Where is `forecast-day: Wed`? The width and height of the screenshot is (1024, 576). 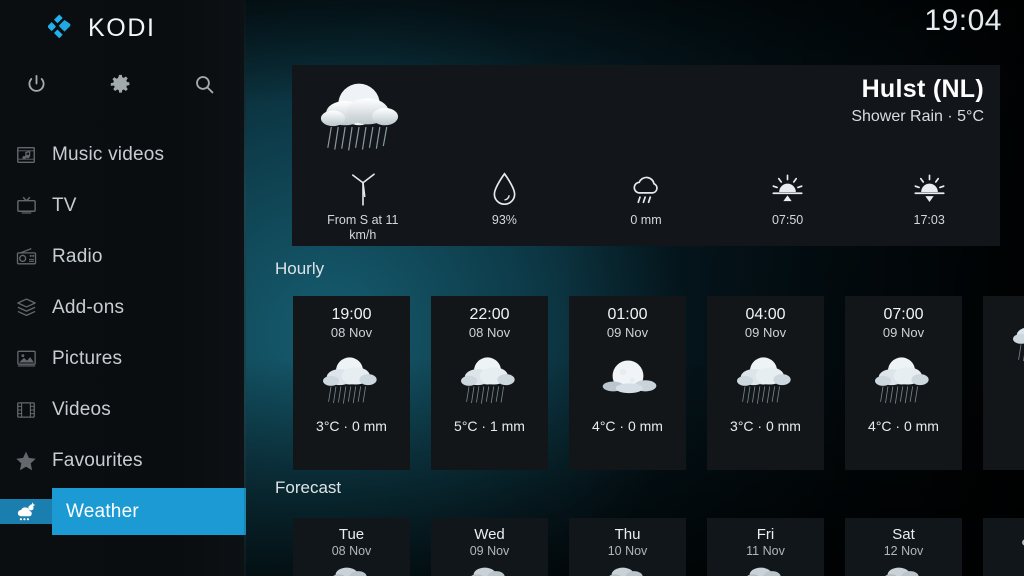 forecast-day: Wed is located at coordinates (489, 534).